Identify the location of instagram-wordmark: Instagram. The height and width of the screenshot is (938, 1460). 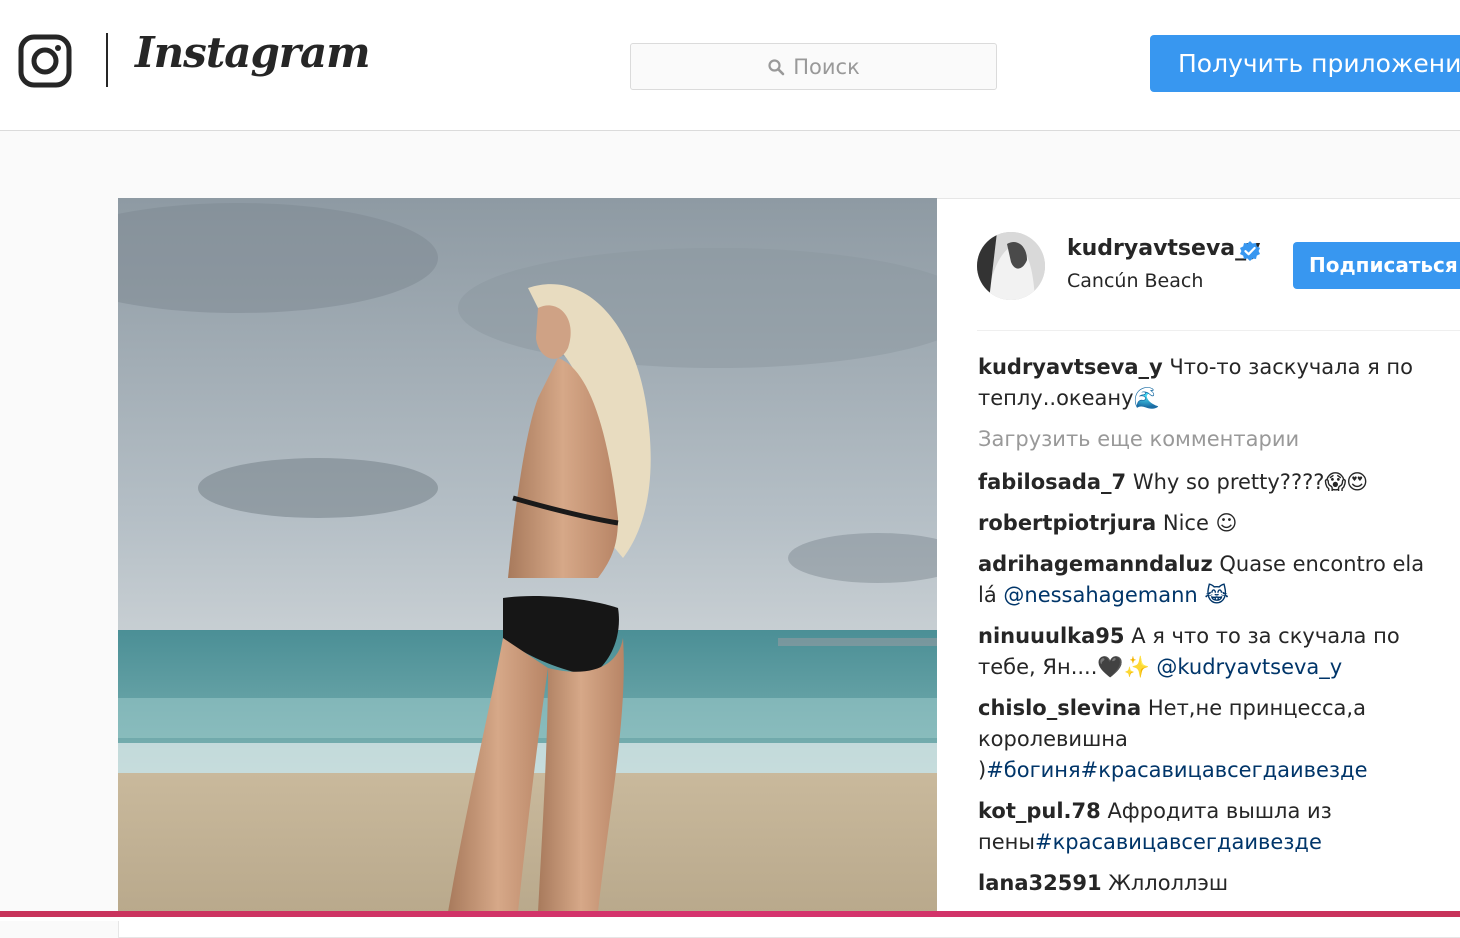
(253, 52).